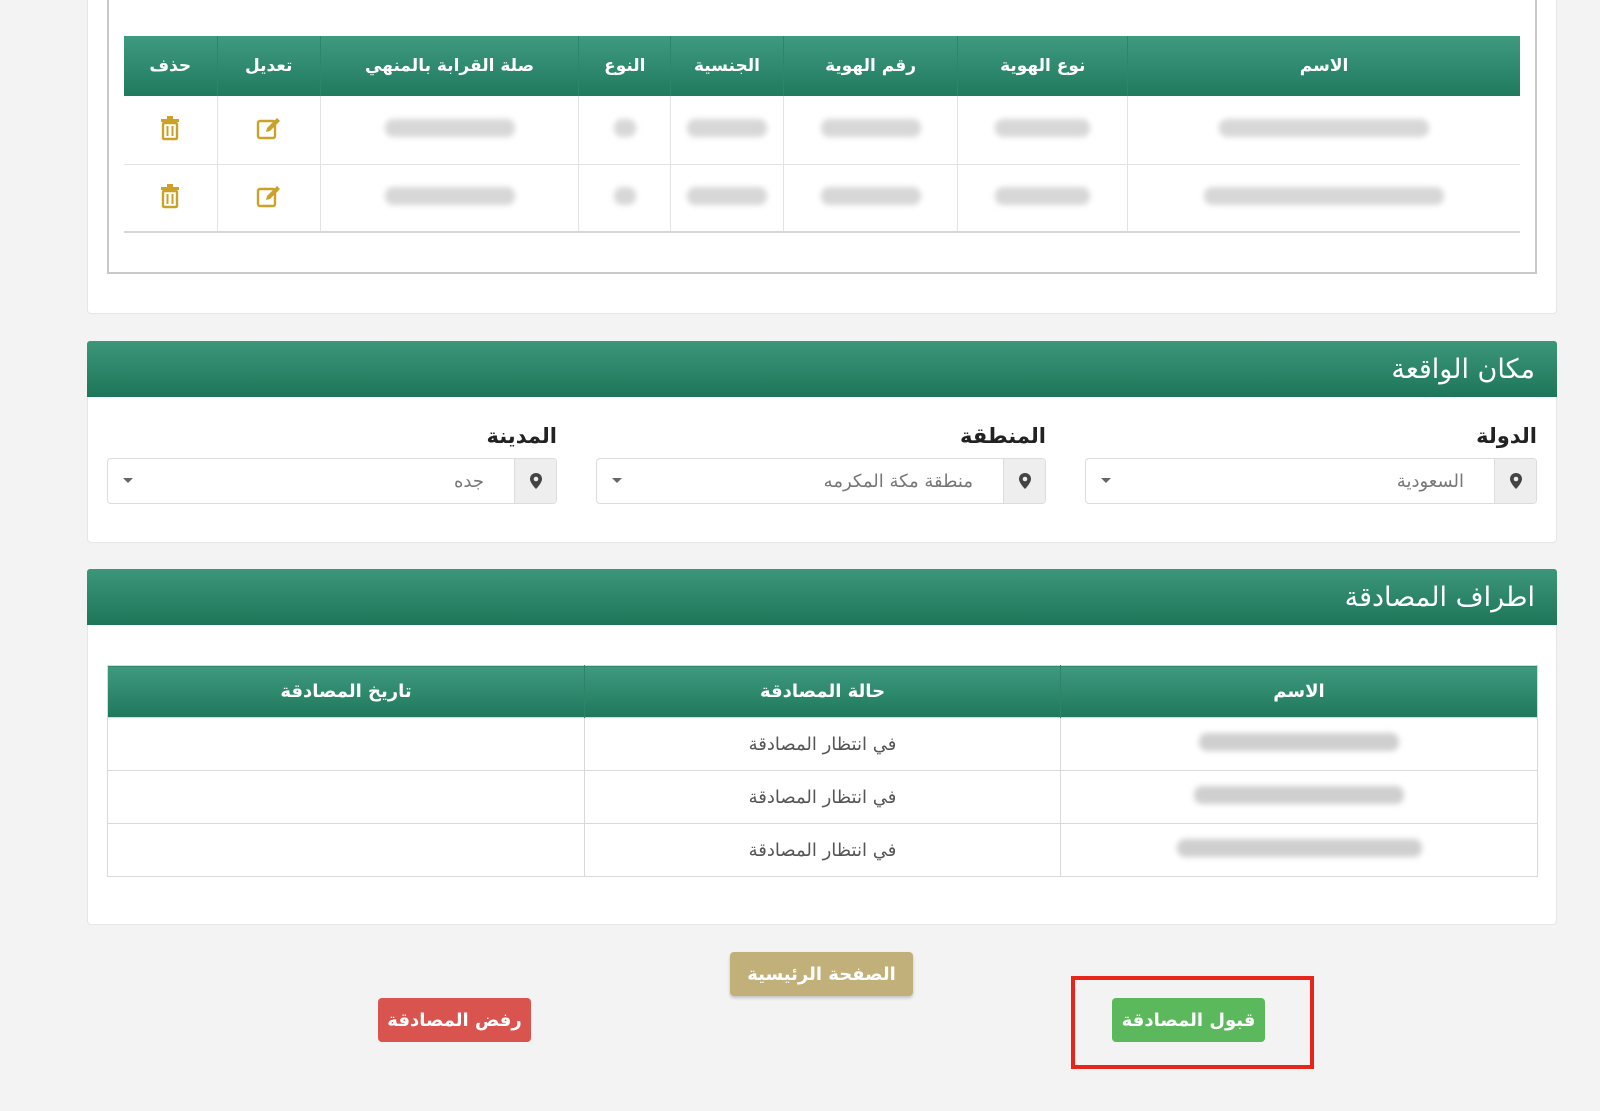 This screenshot has width=1600, height=1111. What do you see at coordinates (522, 436) in the screenshot?
I see `city-label: المدينة` at bounding box center [522, 436].